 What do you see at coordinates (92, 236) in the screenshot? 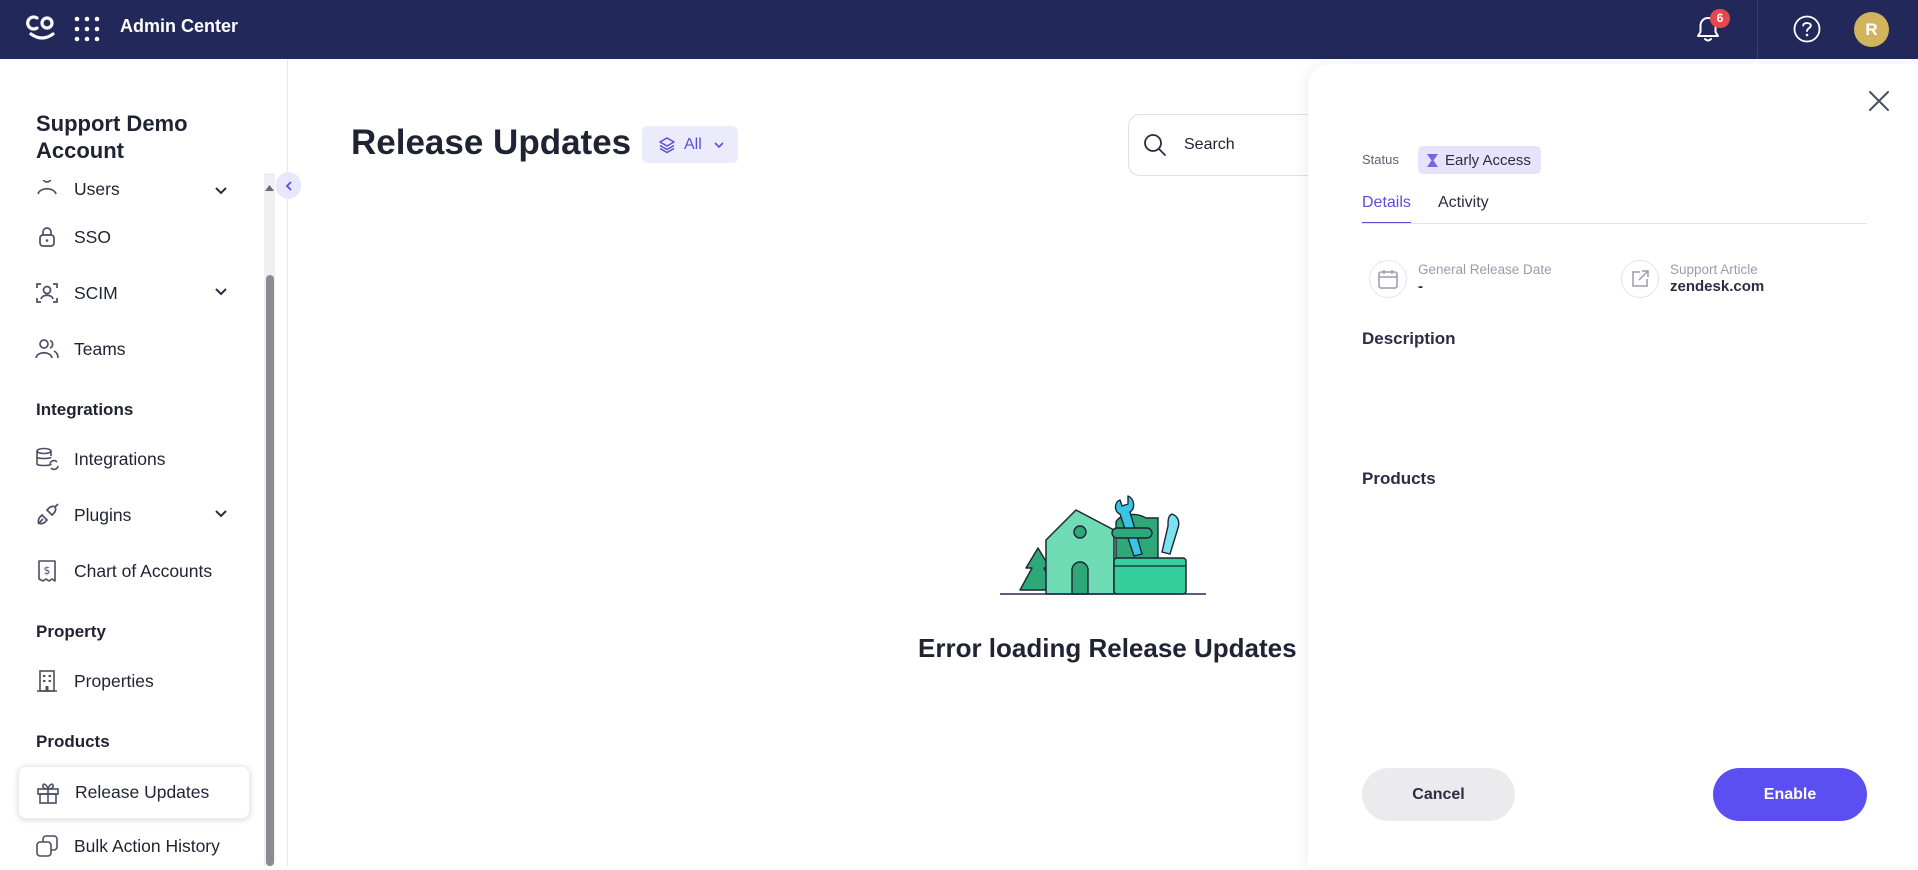
I see `sidebar-item-label: SSO` at bounding box center [92, 236].